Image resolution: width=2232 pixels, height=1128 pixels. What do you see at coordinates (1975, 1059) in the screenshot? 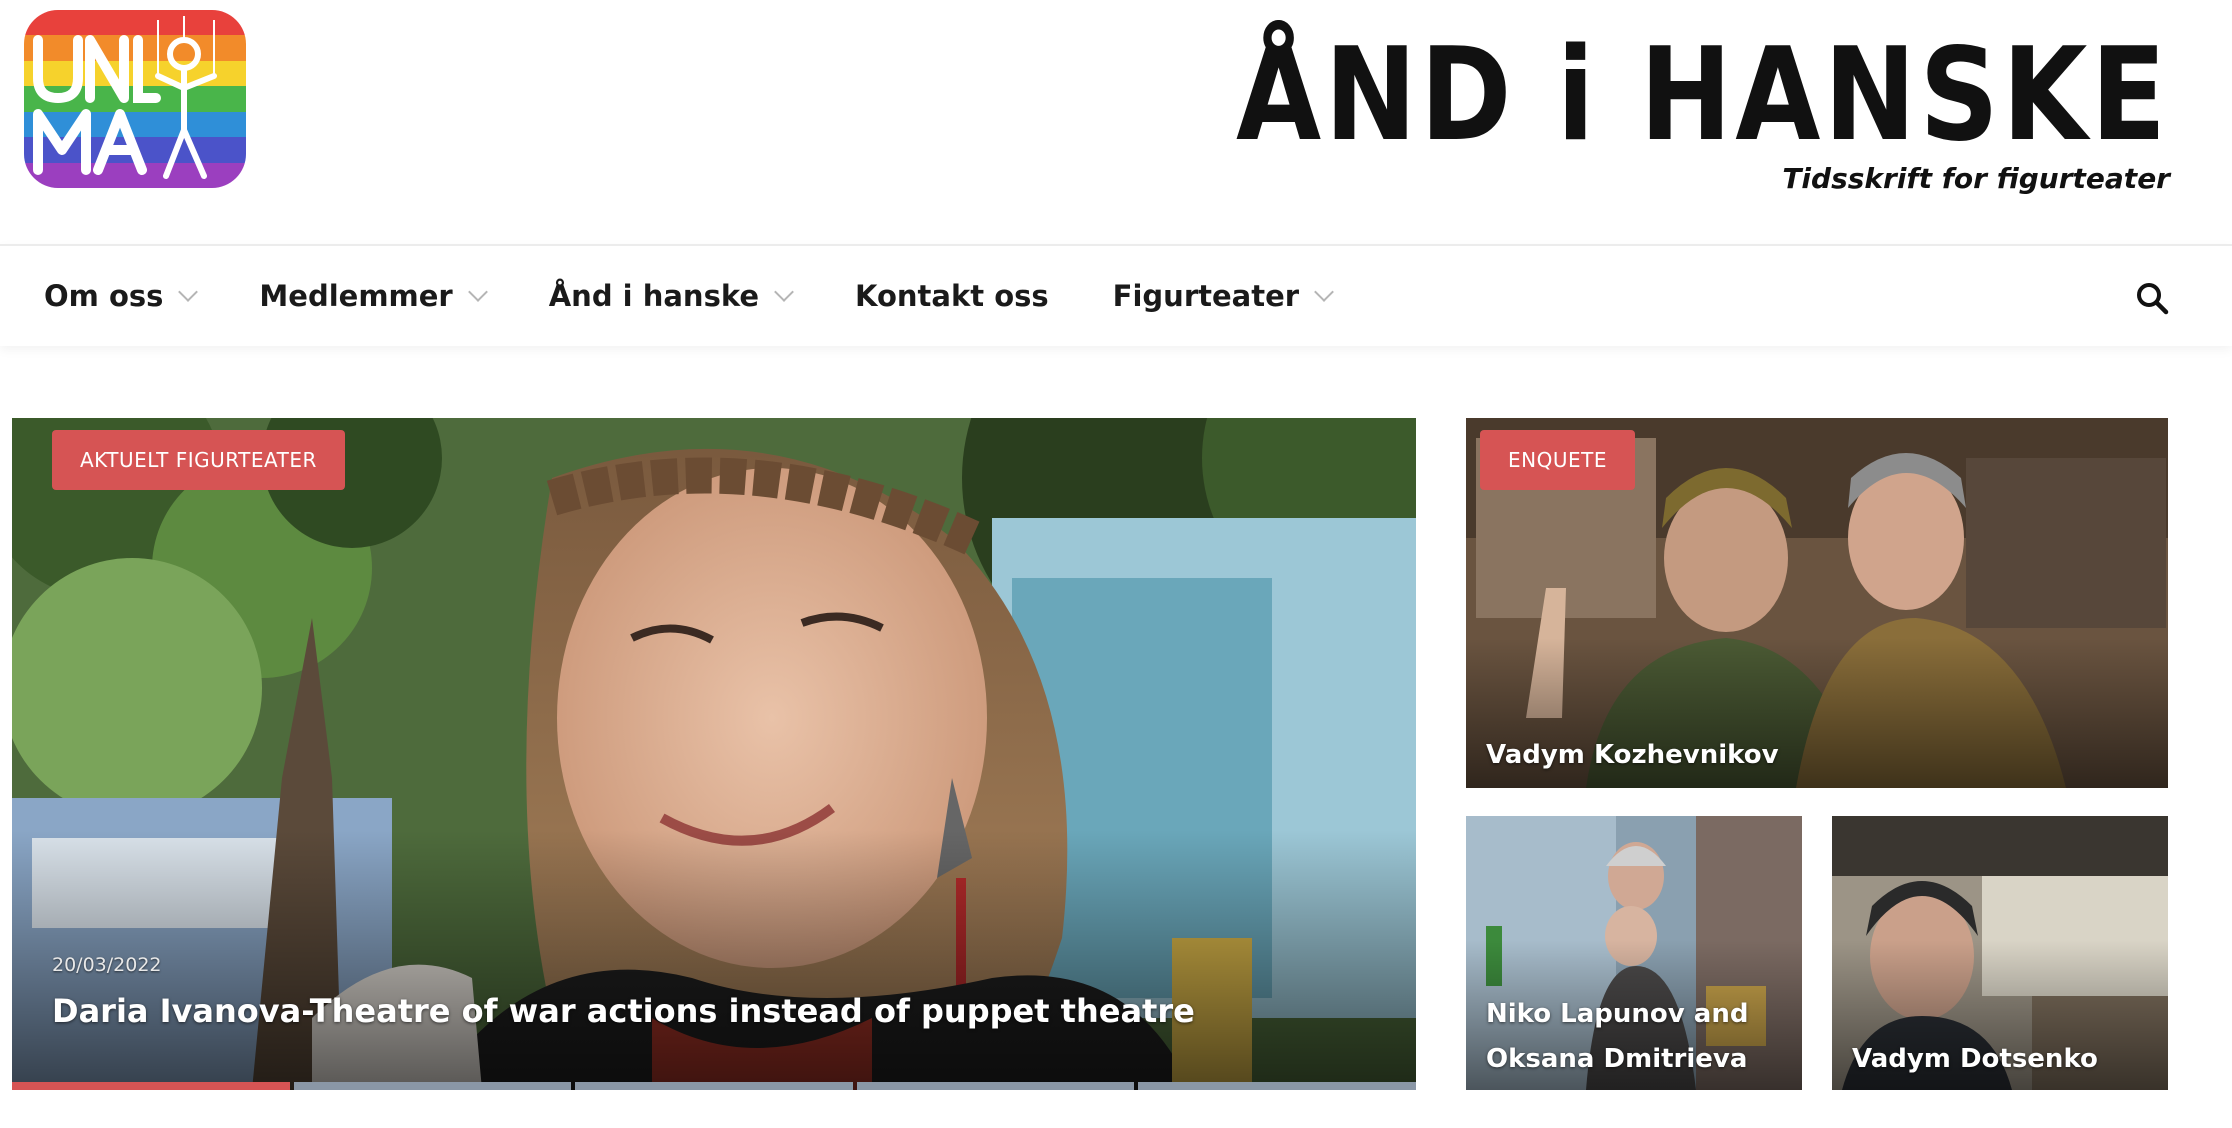
I see `post-card-title: Vadym Dotsenko` at bounding box center [1975, 1059].